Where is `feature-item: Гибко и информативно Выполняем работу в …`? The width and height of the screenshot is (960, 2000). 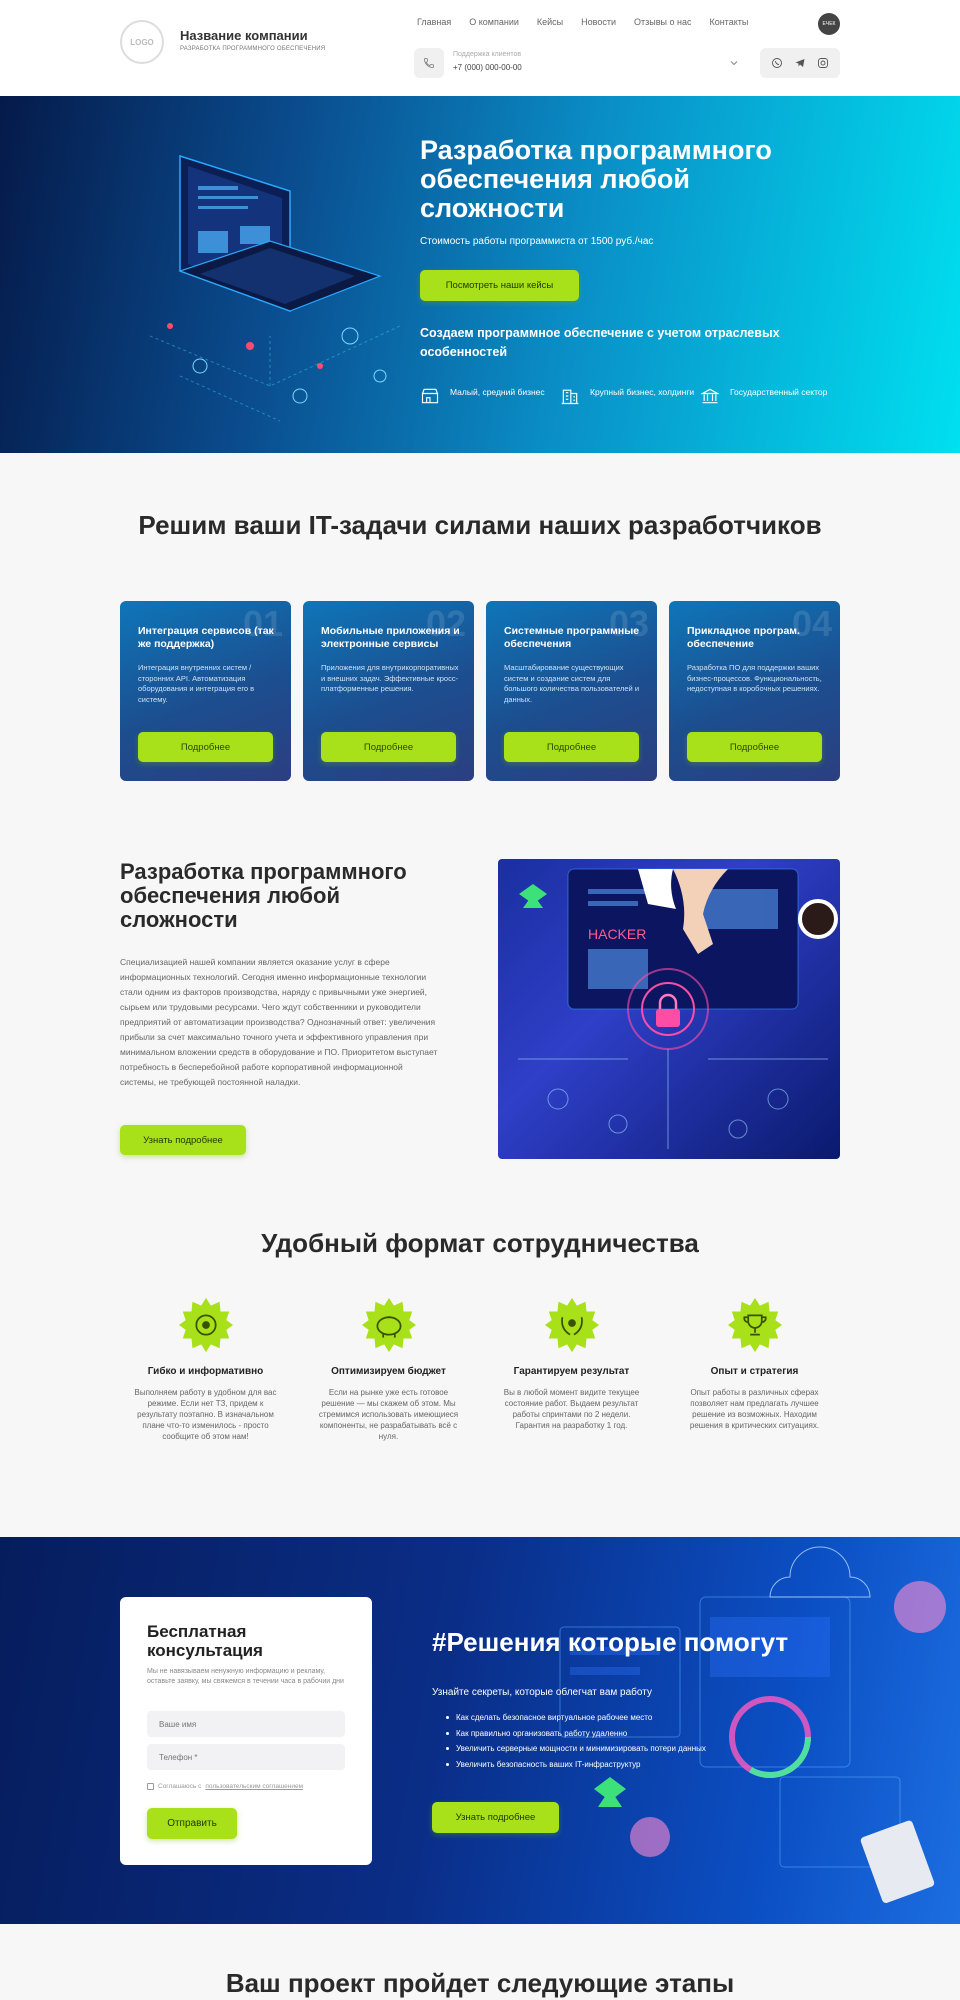 feature-item: Гибко и информативно Выполняем работу в … is located at coordinates (205, 1369).